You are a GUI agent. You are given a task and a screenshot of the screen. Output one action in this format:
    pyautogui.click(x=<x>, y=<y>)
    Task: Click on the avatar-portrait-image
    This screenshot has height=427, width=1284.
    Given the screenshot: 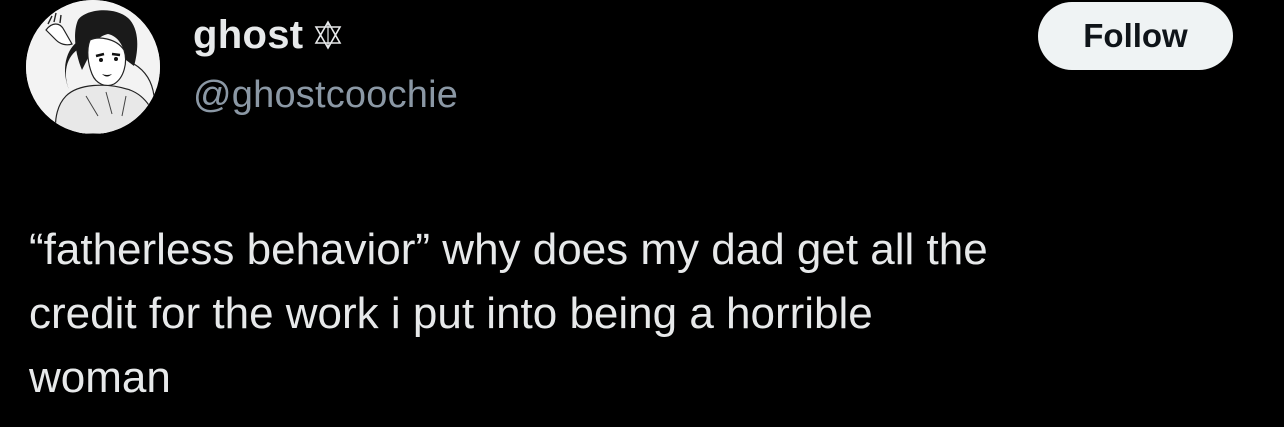 What is the action you would take?
    pyautogui.click(x=93, y=67)
    